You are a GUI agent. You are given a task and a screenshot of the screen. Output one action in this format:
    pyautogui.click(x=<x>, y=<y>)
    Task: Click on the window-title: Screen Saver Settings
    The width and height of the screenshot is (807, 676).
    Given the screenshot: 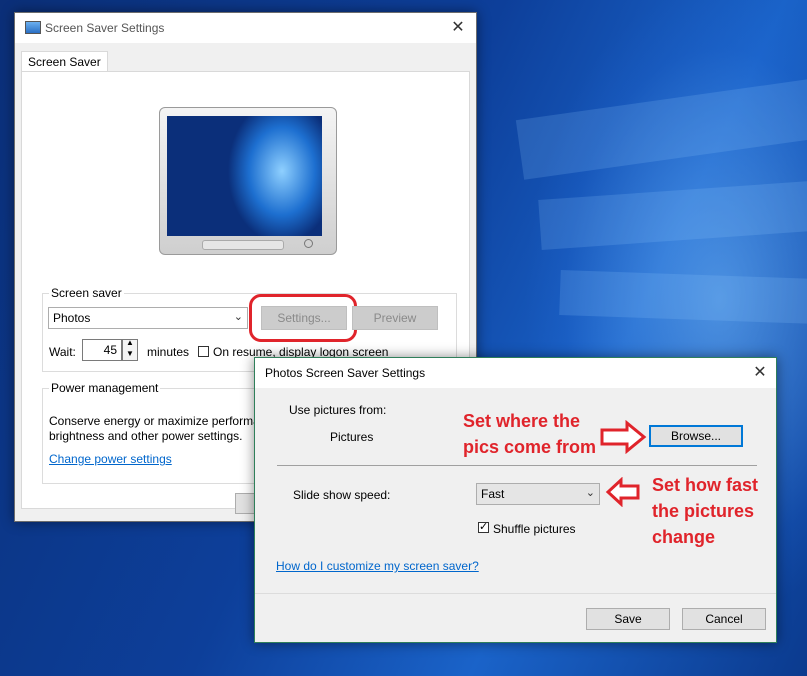 What is the action you would take?
    pyautogui.click(x=105, y=28)
    